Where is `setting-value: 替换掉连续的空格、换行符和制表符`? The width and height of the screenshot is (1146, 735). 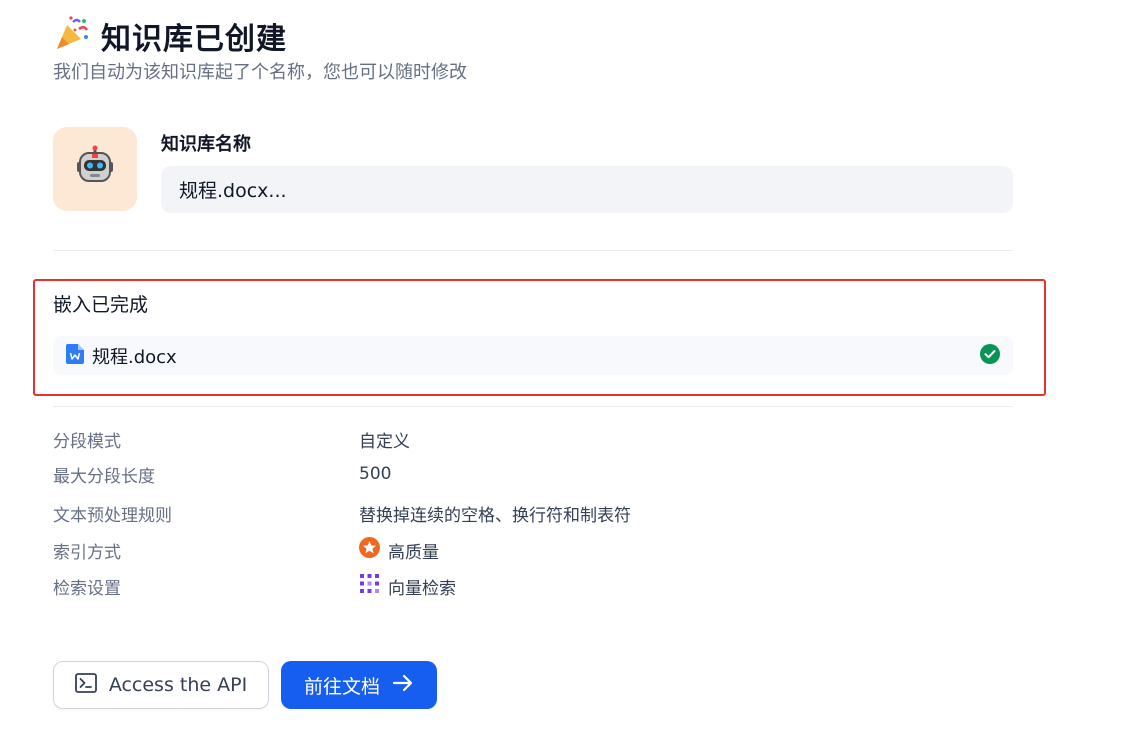
setting-value: 替换掉连续的空格、换行符和制表符 is located at coordinates (495, 515).